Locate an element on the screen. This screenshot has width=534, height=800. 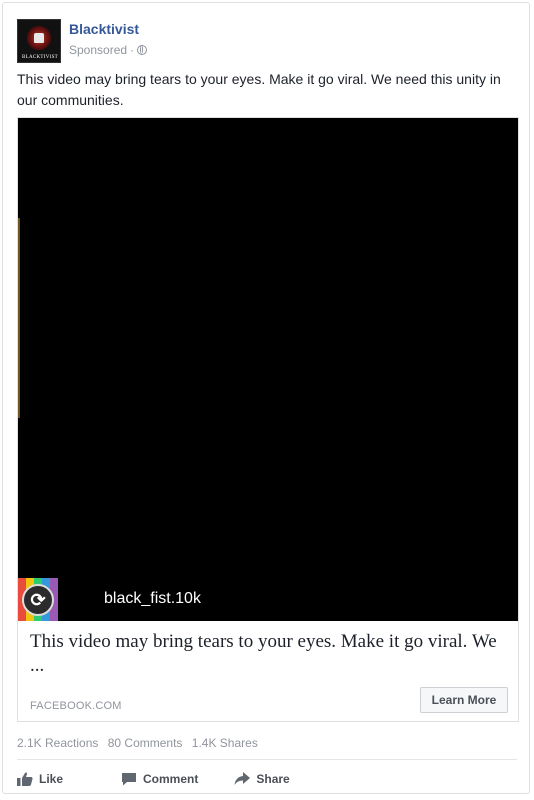
comments-count: 80 Comments is located at coordinates (145, 743).